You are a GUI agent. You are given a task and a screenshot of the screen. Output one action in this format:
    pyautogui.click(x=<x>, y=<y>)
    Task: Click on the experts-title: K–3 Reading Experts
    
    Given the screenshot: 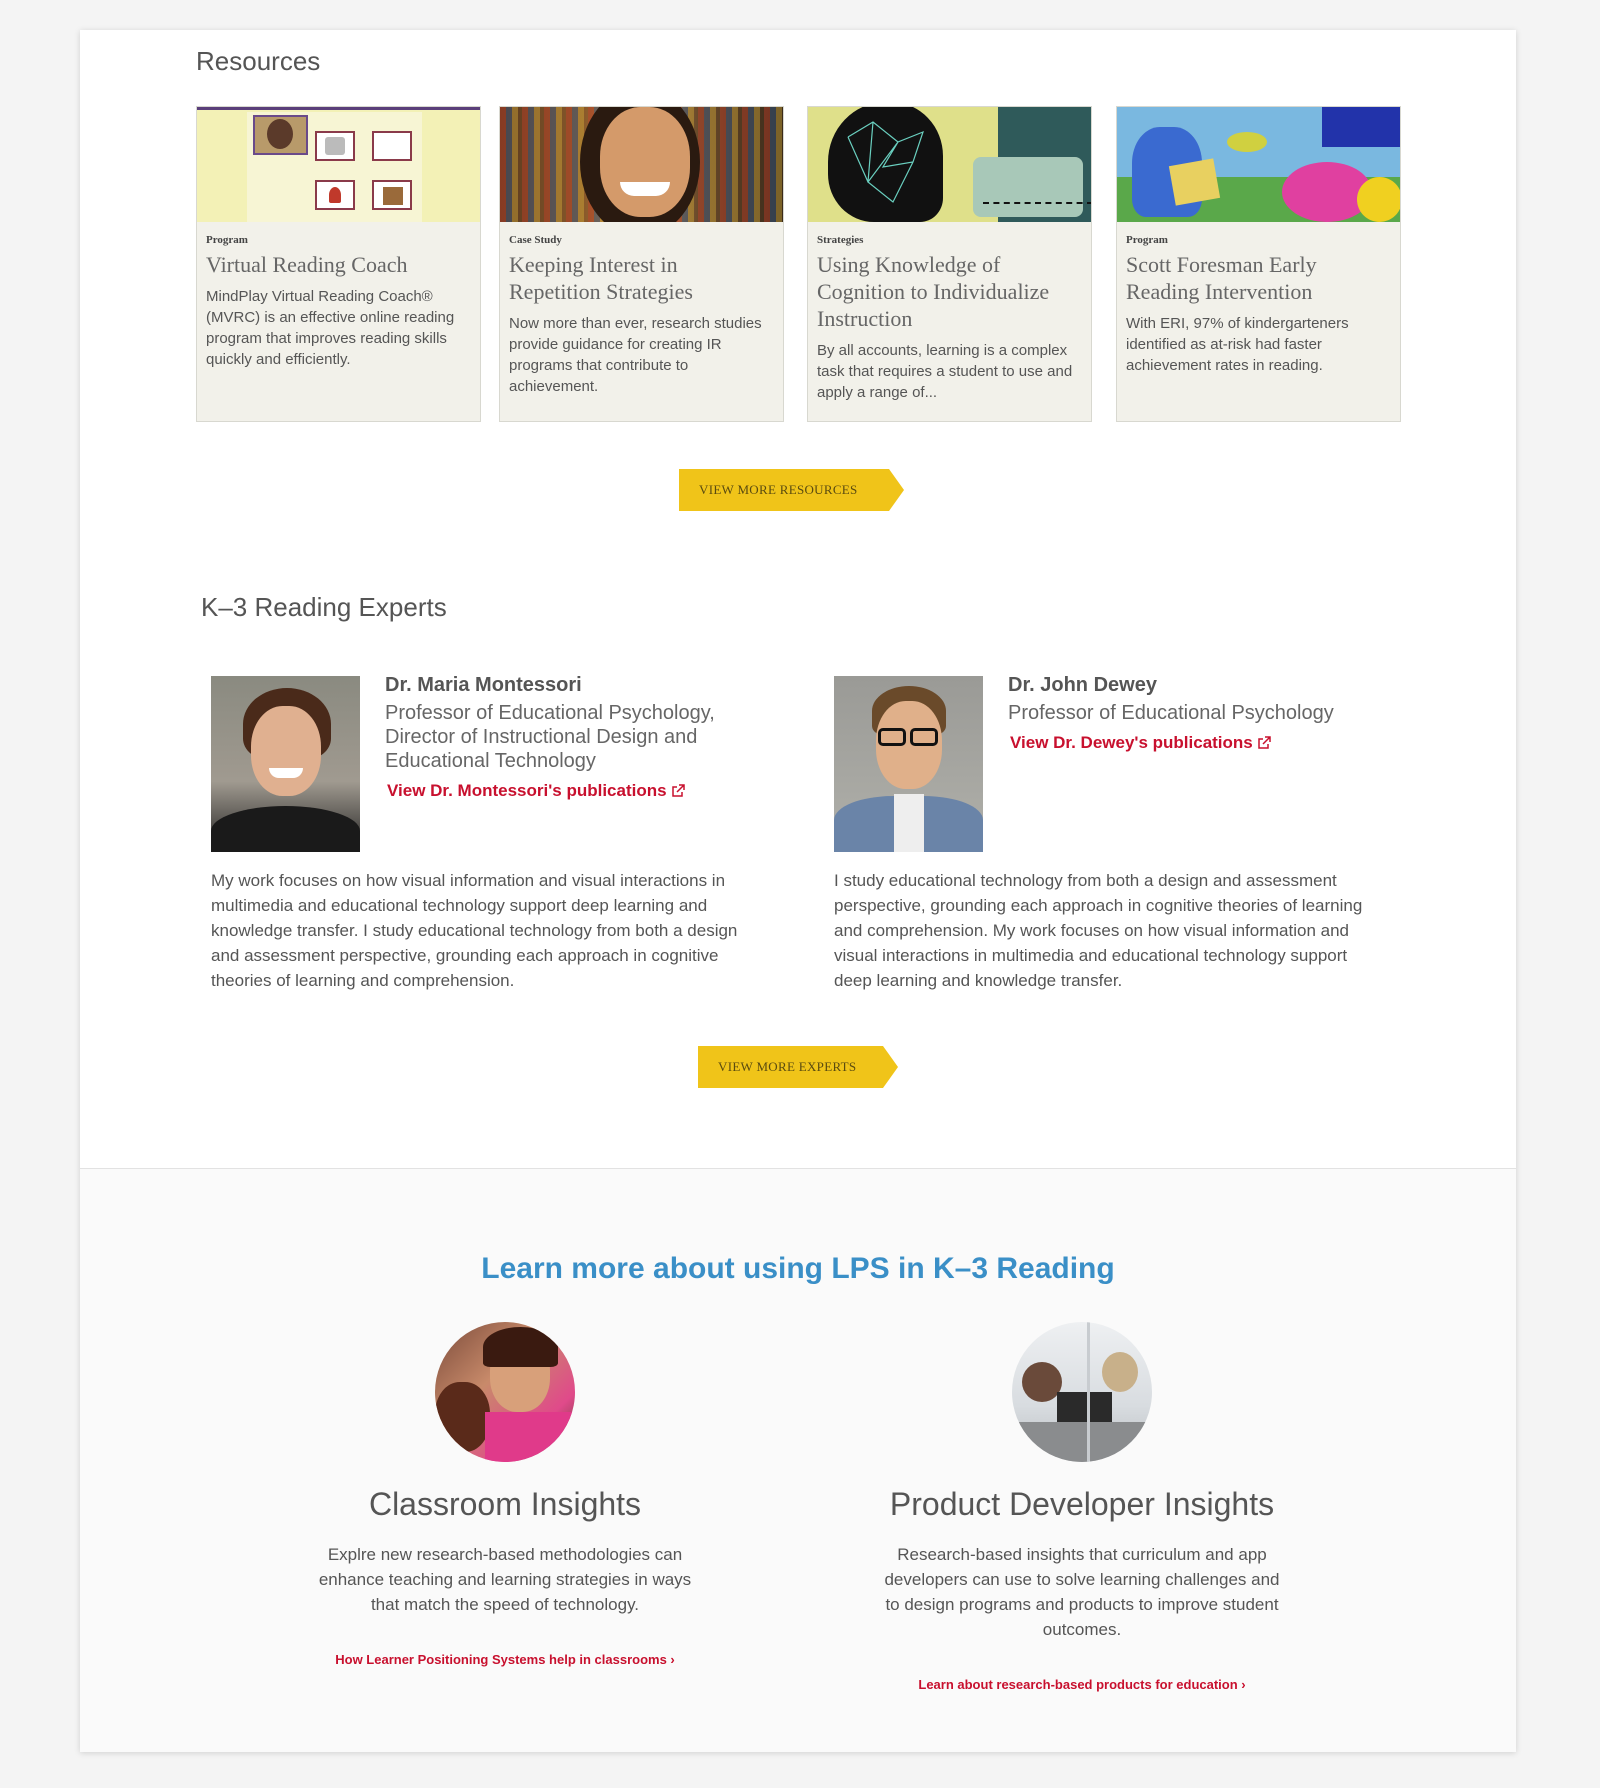 What is the action you would take?
    pyautogui.click(x=324, y=607)
    